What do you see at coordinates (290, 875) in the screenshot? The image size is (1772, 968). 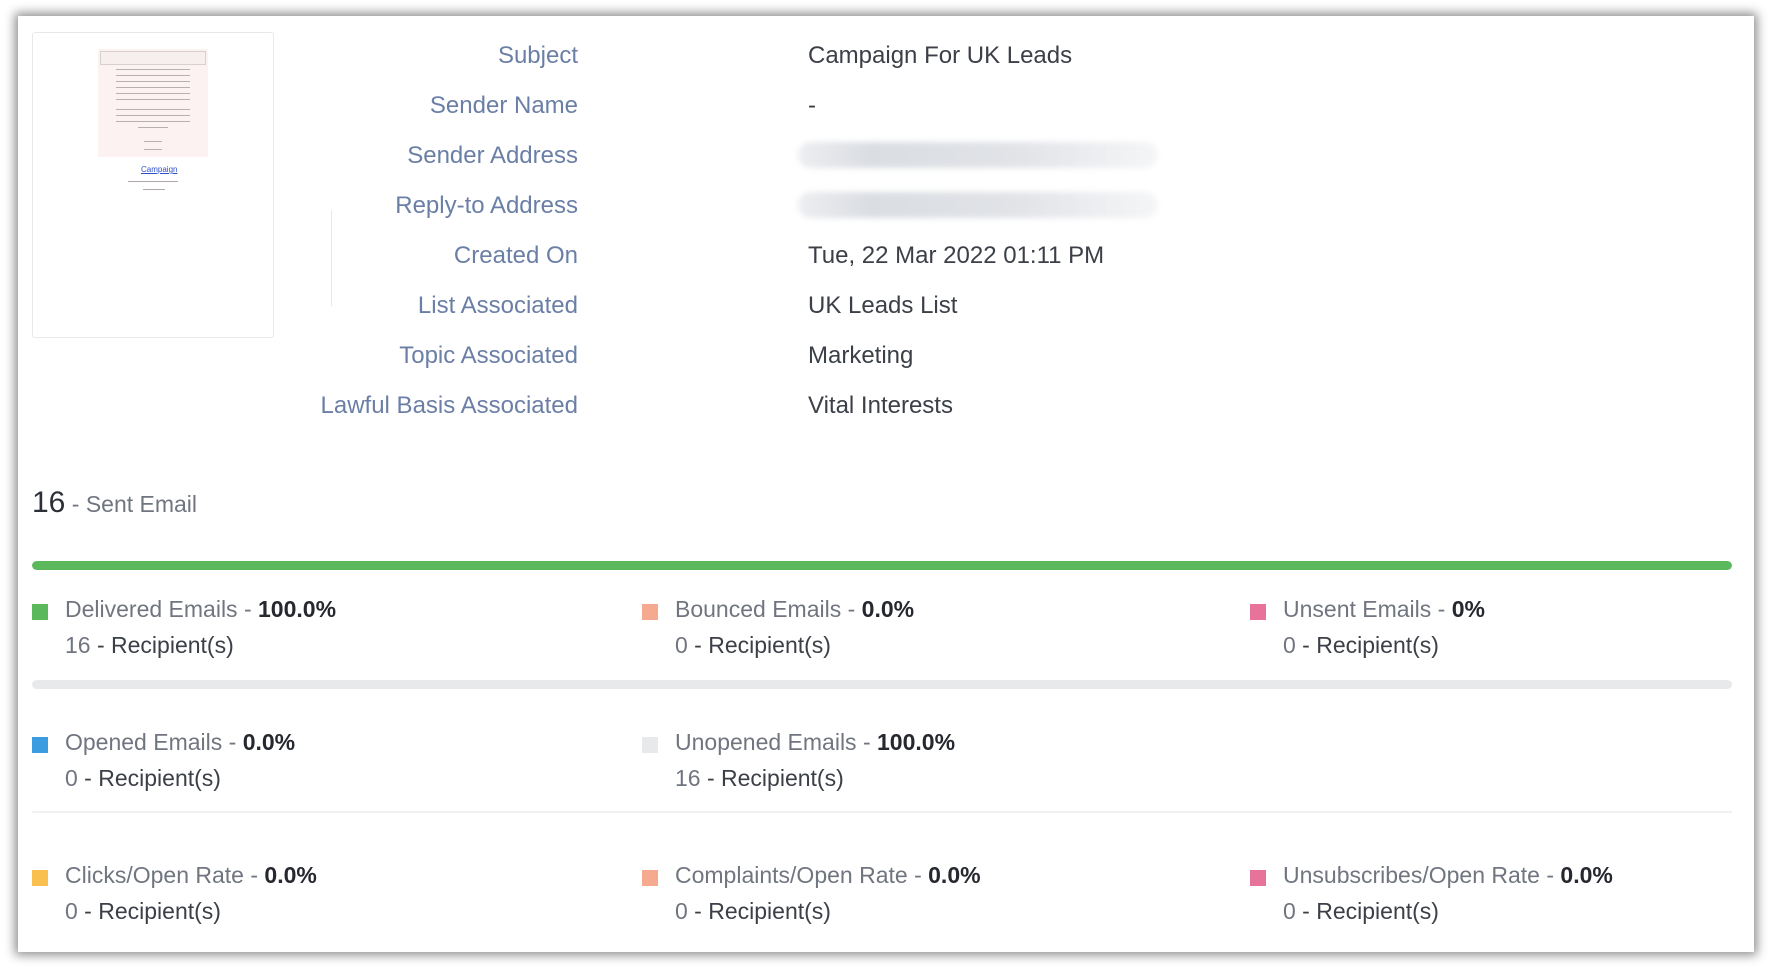 I see `clicks-percent: 0.0%` at bounding box center [290, 875].